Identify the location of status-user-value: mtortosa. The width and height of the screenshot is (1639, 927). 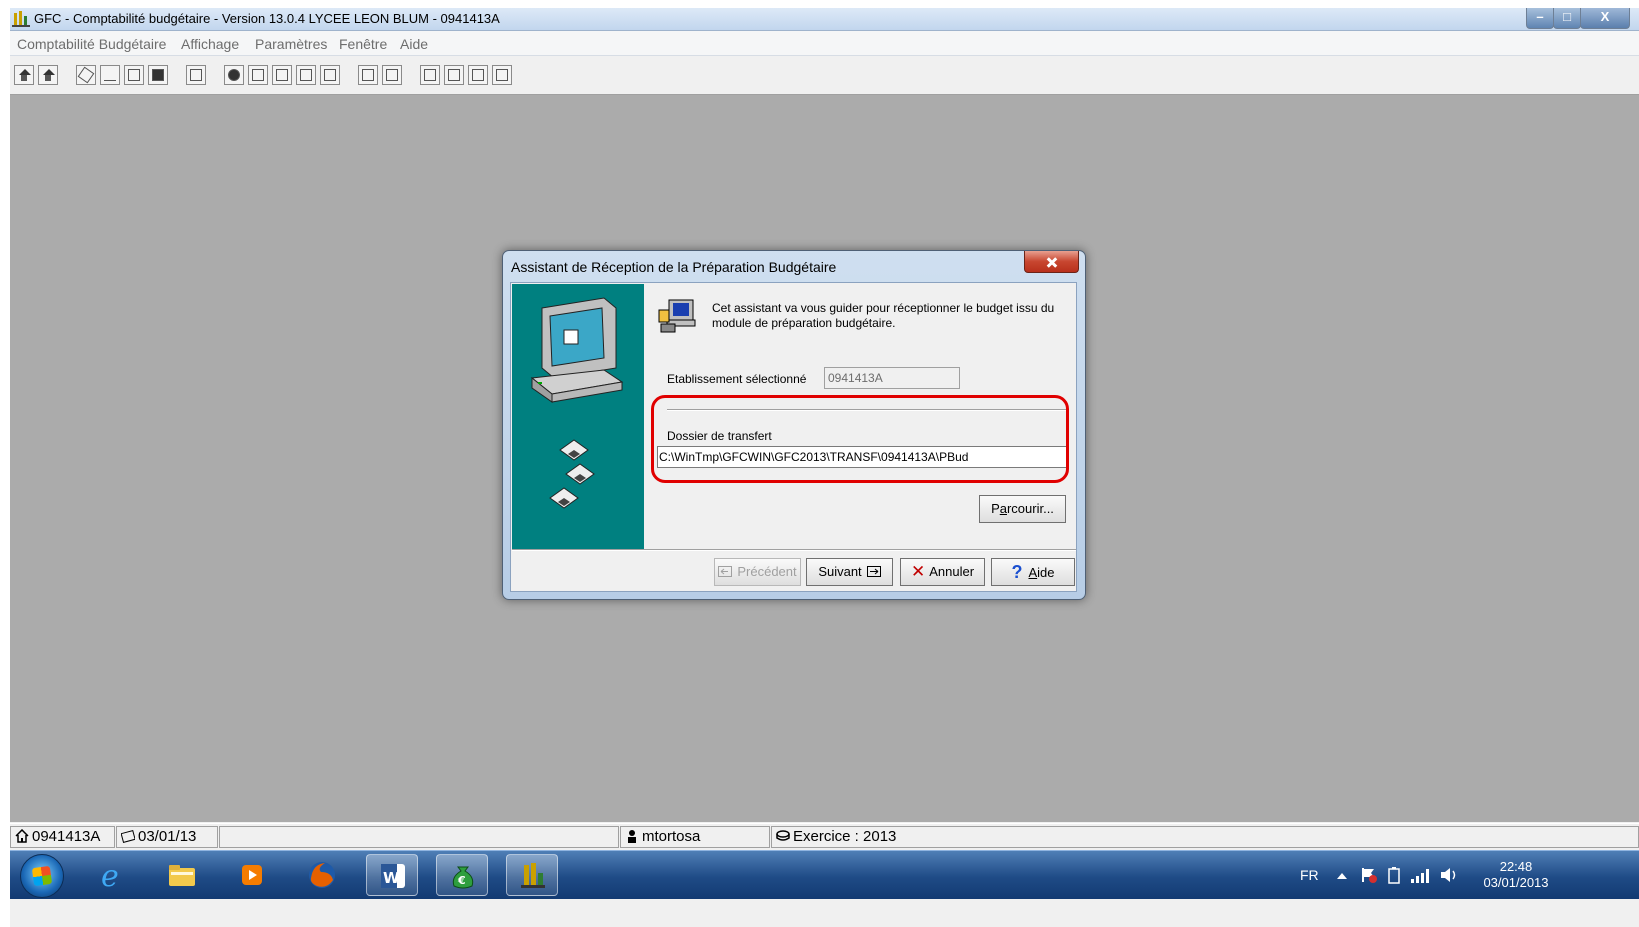
(671, 836).